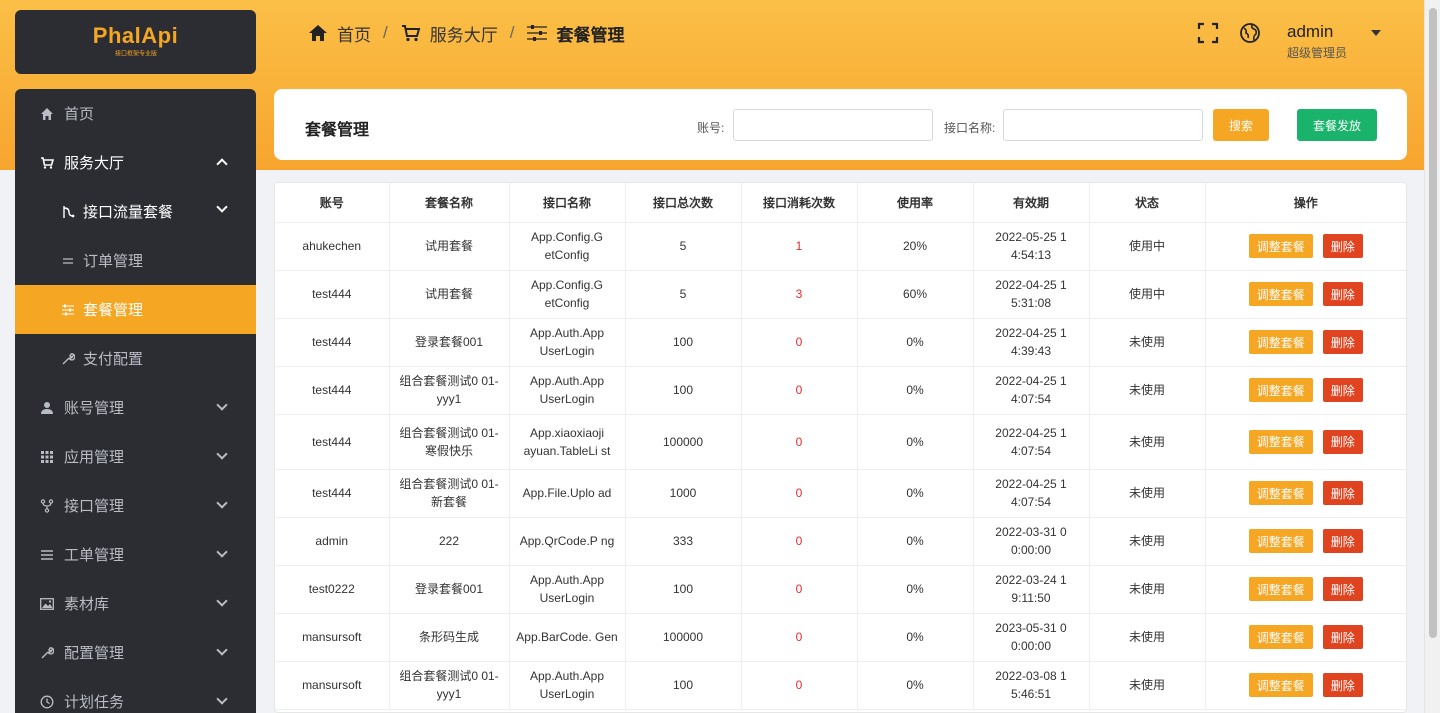  I want to click on page-scrollbar, so click(1432, 356).